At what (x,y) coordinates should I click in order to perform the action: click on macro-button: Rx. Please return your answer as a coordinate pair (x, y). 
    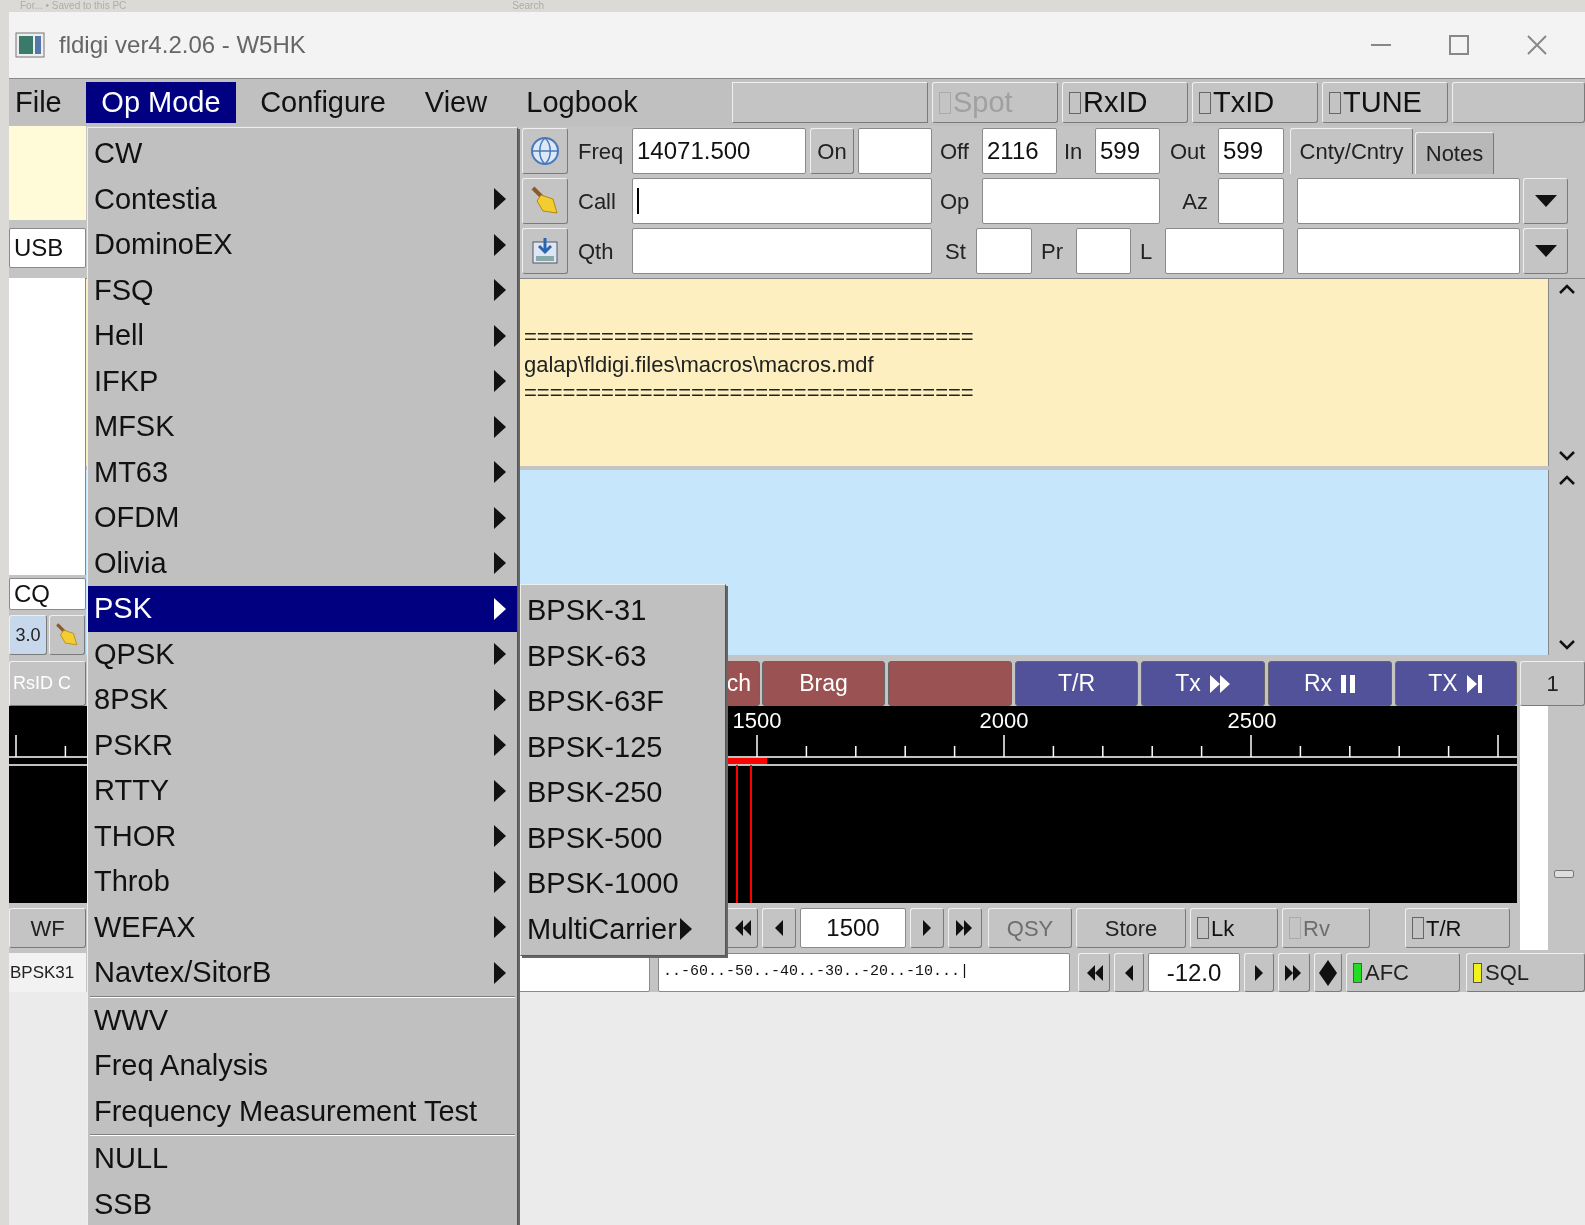
    Looking at the image, I should click on (1330, 683).